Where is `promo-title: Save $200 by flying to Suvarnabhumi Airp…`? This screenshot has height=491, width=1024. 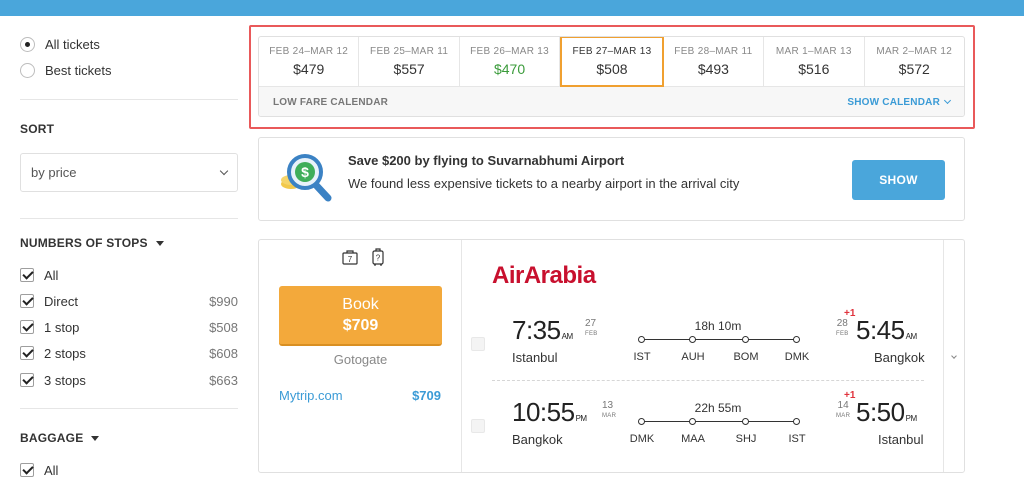
promo-title: Save $200 by flying to Suvarnabhumi Airp… is located at coordinates (486, 160).